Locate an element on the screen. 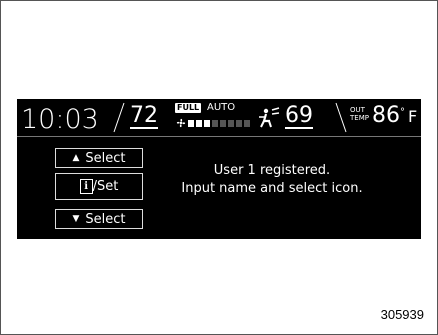  degree-symbol: ° is located at coordinates (402, 112).